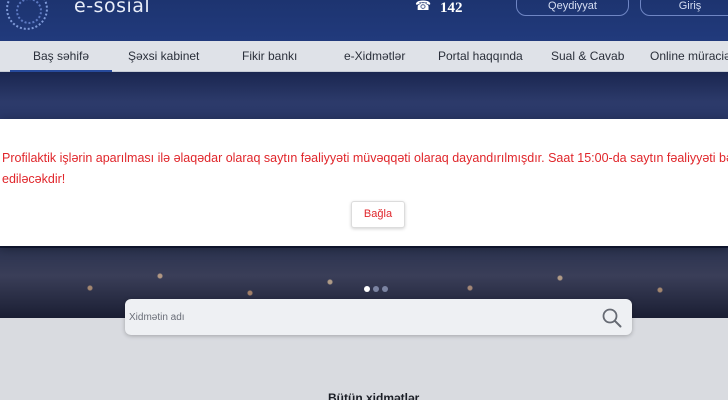 This screenshot has width=728, height=400. Describe the element at coordinates (587, 56) in the screenshot. I see `nav-item-faq: Sual & Cavab` at that location.